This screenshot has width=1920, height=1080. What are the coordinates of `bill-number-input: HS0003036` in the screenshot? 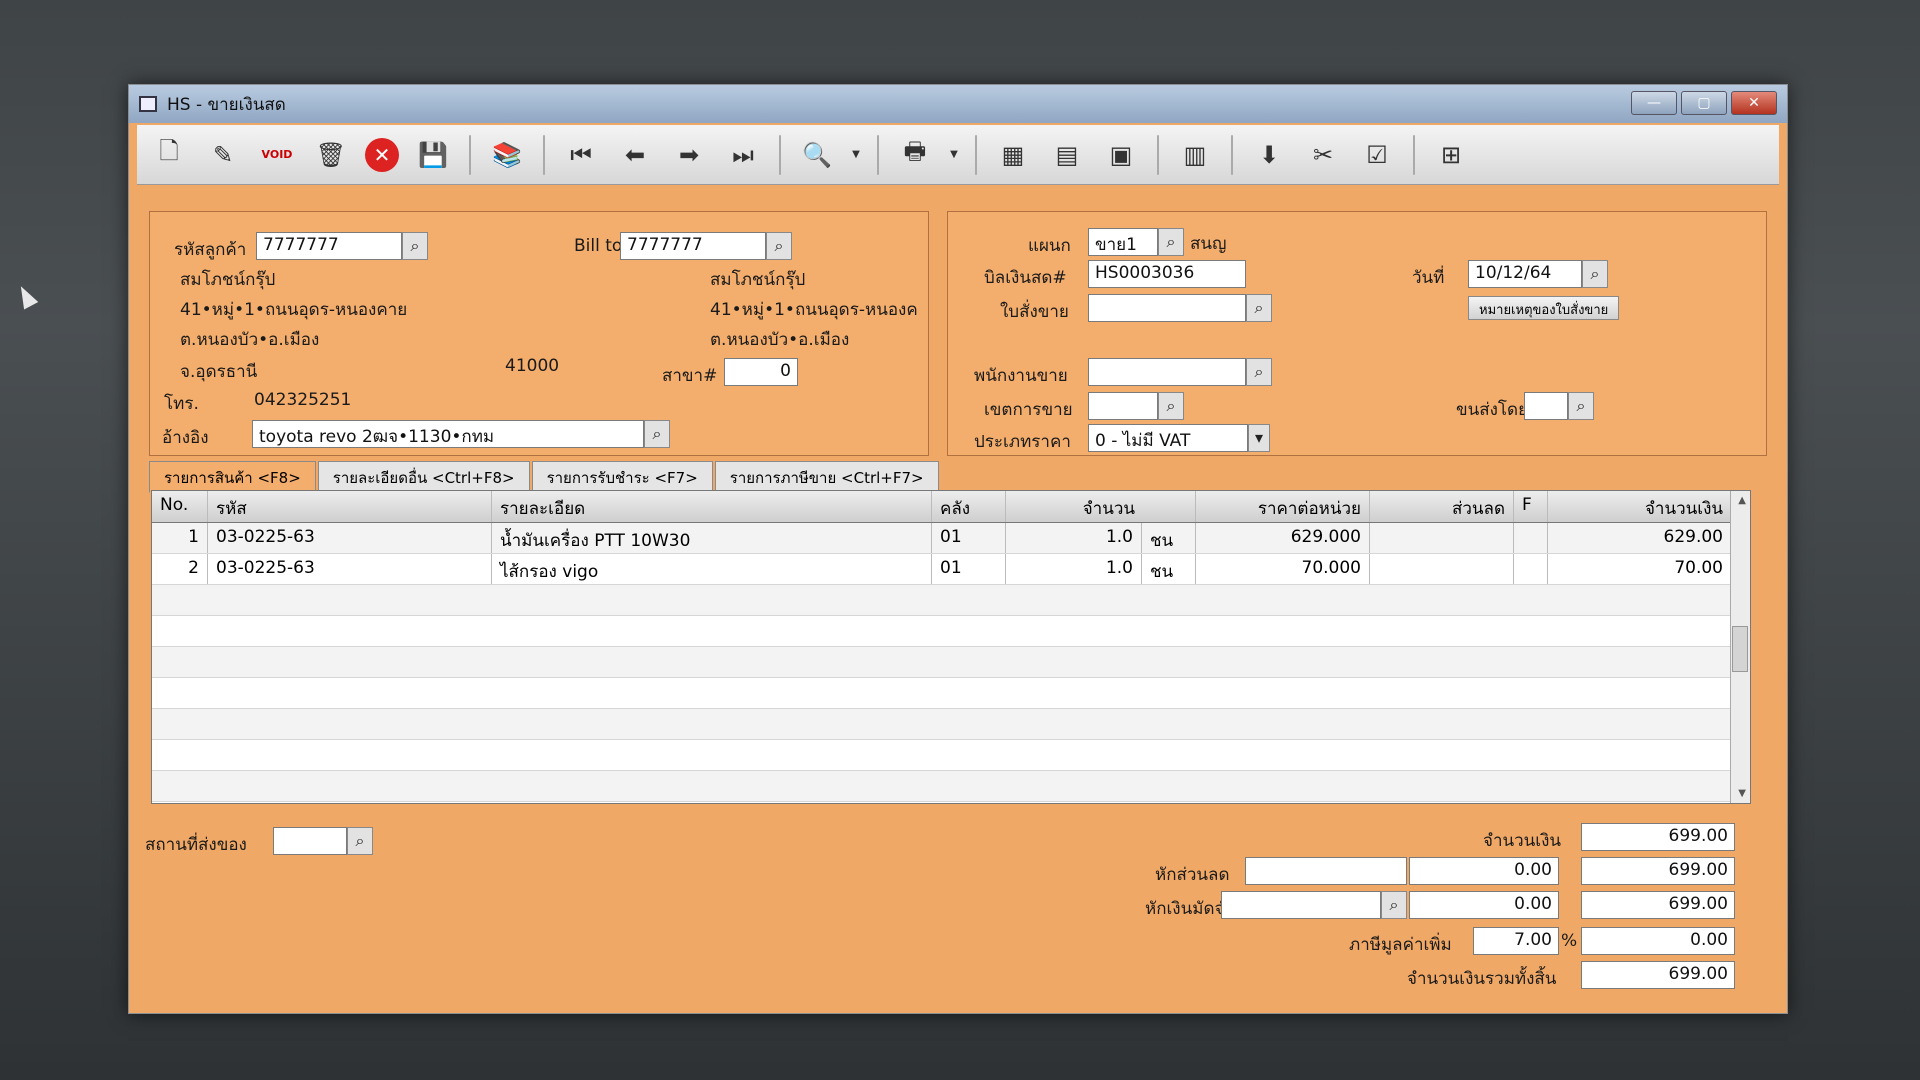 It's located at (1167, 274).